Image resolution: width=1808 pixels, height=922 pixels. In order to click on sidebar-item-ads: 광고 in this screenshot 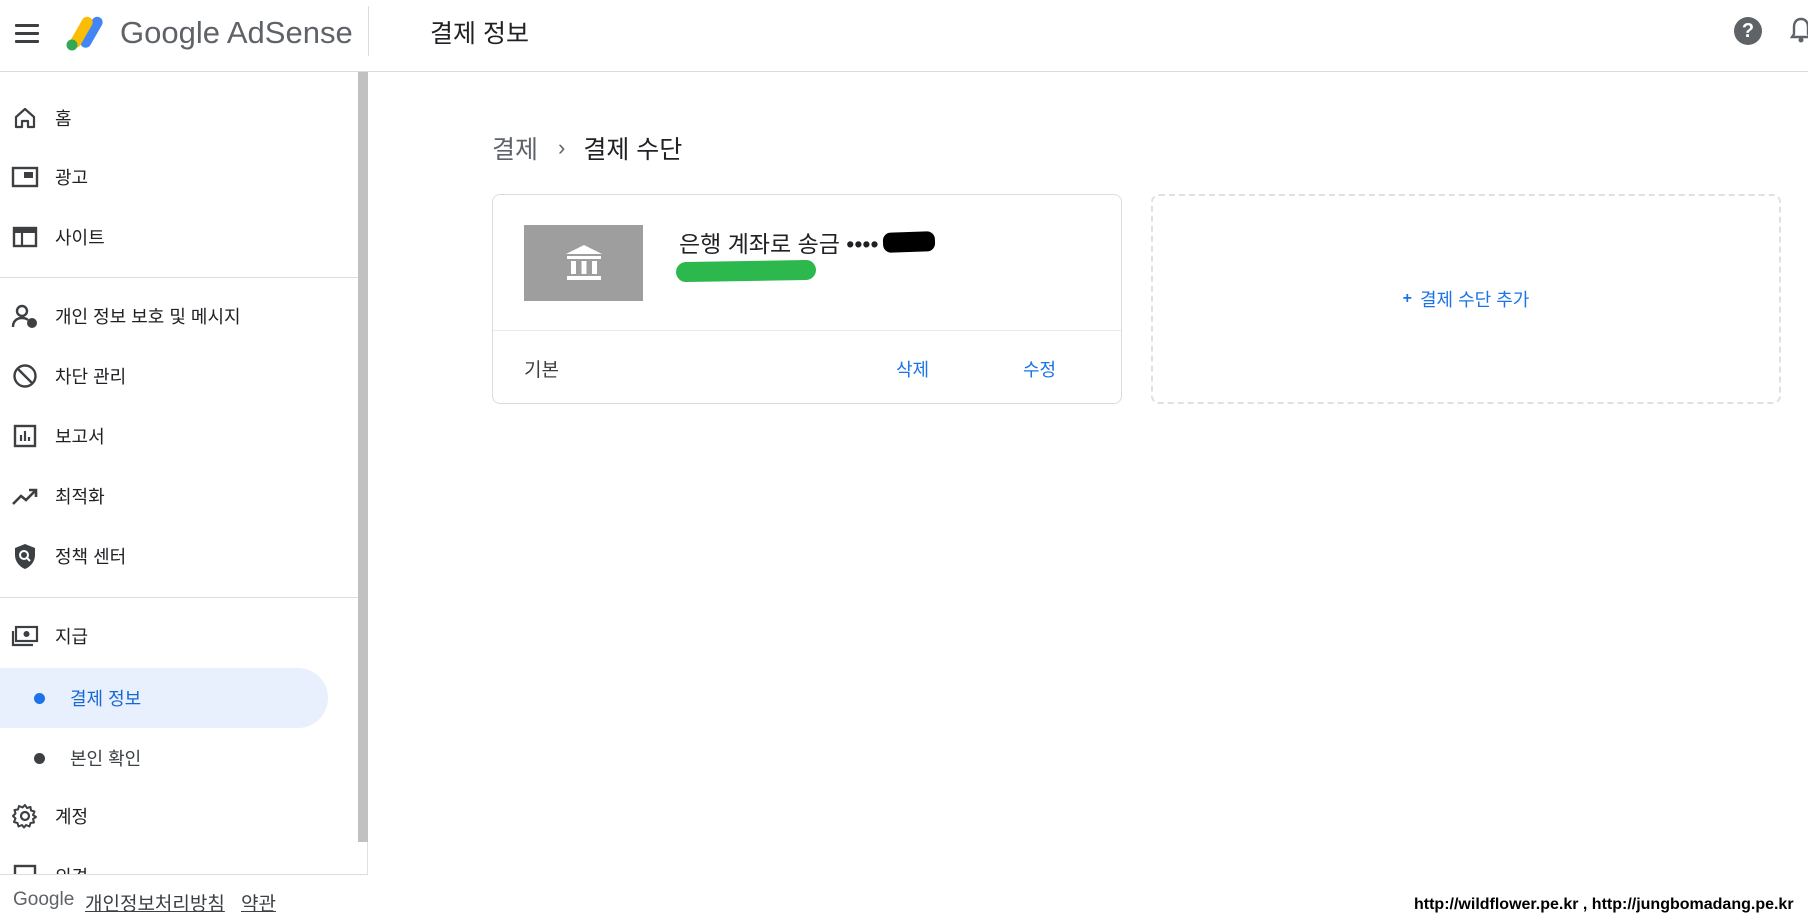, I will do `click(170, 177)`.